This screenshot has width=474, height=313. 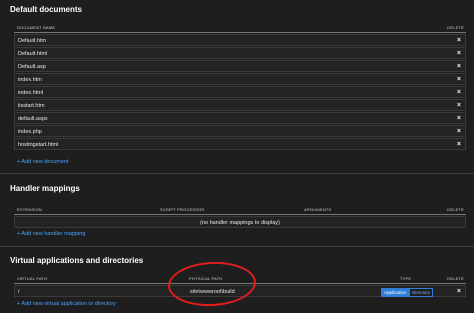 I want to click on document-name: default.aspx, so click(x=33, y=119).